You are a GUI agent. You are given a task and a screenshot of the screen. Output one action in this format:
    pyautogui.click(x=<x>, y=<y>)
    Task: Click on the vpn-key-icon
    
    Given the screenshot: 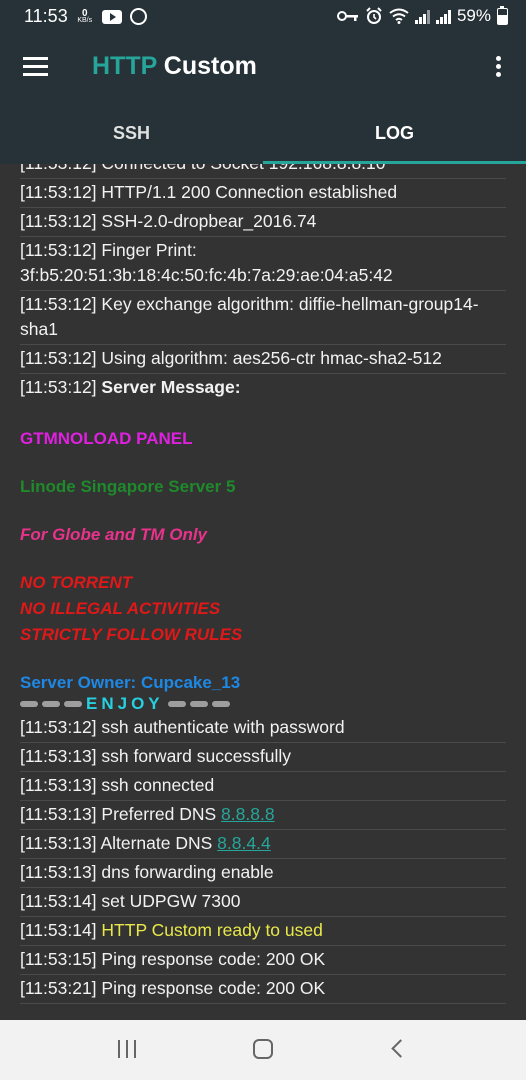 What is the action you would take?
    pyautogui.click(x=347, y=16)
    